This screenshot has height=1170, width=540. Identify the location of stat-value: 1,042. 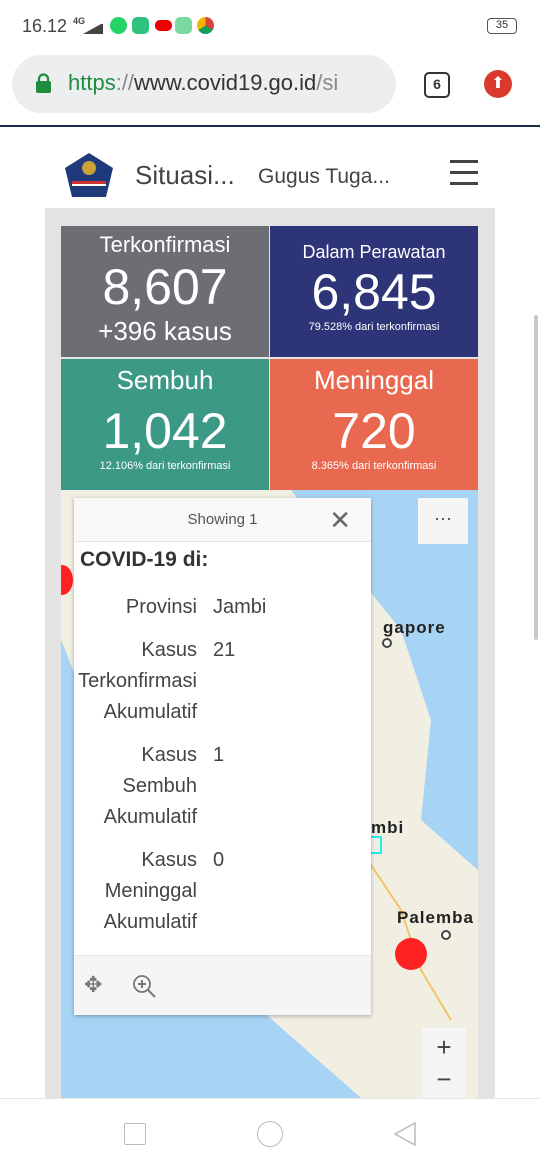
(165, 431).